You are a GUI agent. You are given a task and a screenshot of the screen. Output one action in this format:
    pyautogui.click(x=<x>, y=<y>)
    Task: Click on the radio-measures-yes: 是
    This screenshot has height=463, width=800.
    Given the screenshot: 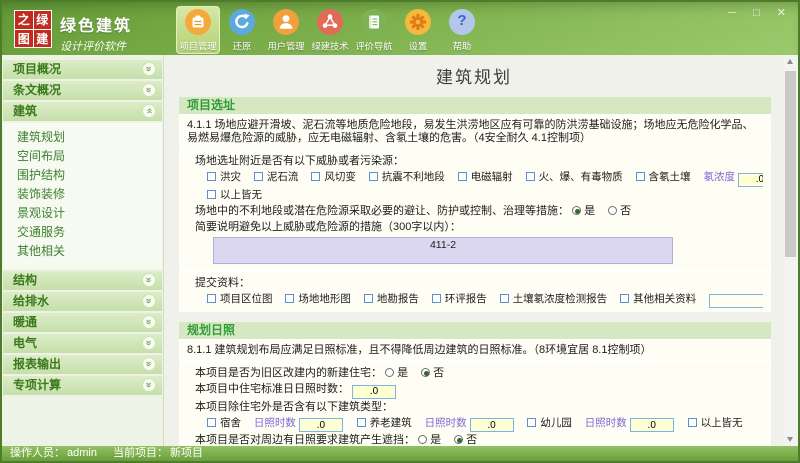 What is the action you would take?
    pyautogui.click(x=583, y=211)
    